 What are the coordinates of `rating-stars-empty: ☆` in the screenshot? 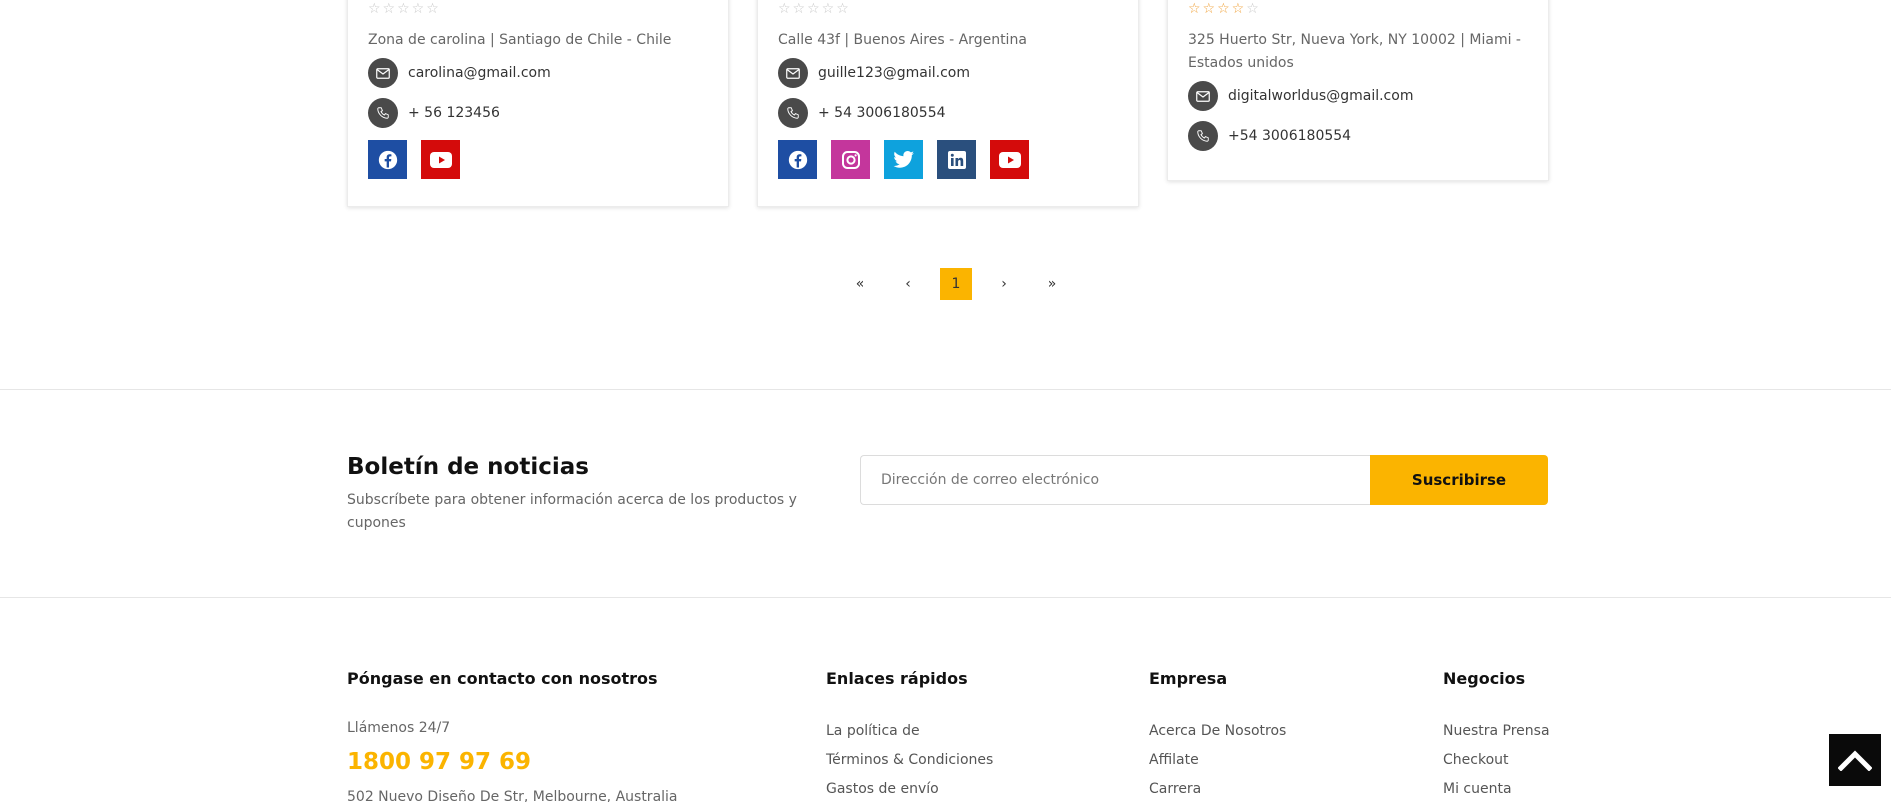 It's located at (1253, 9).